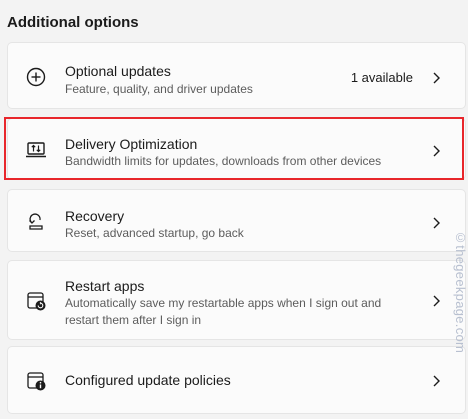 This screenshot has width=468, height=419. I want to click on recovery-title: Recovery, so click(95, 216).